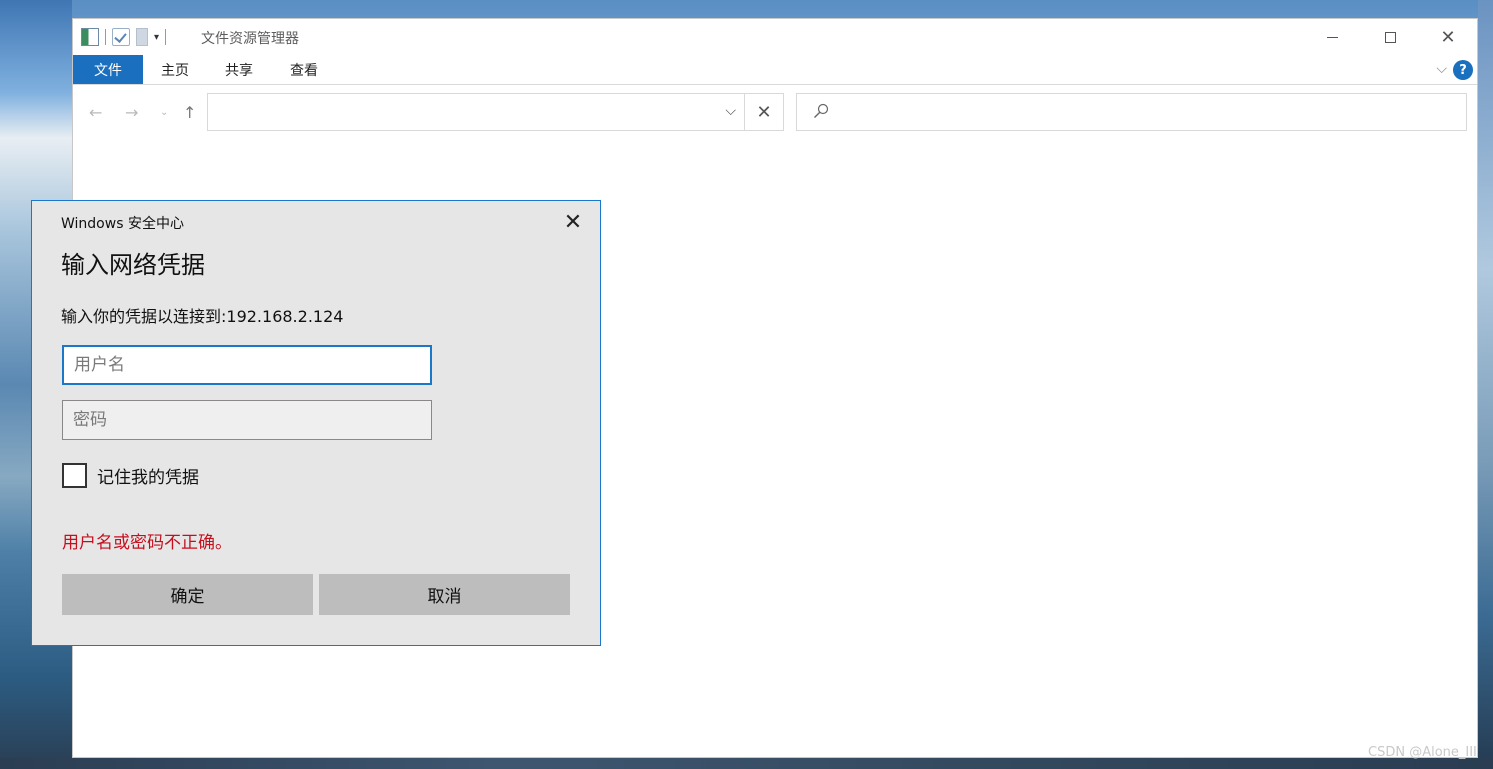 This screenshot has height=769, width=1493. I want to click on close-window-button: ✕, so click(1448, 37).